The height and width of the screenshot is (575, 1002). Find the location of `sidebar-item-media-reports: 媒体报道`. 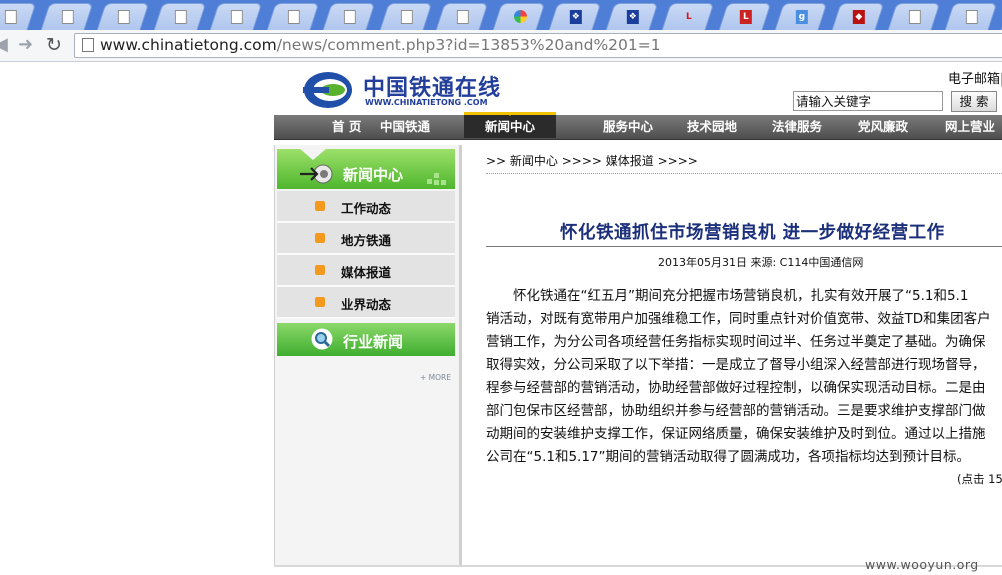

sidebar-item-media-reports: 媒体报道 is located at coordinates (366, 271).